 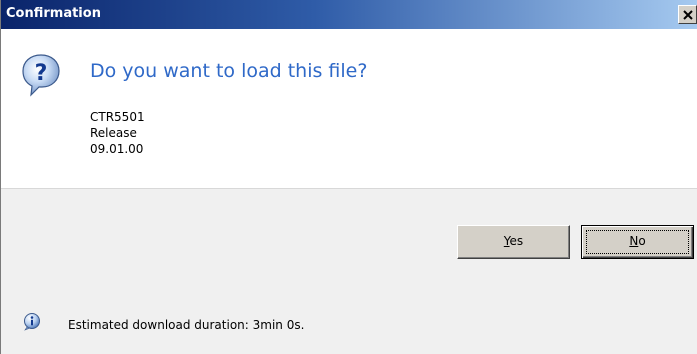 I want to click on focus-ring, so click(x=637, y=242).